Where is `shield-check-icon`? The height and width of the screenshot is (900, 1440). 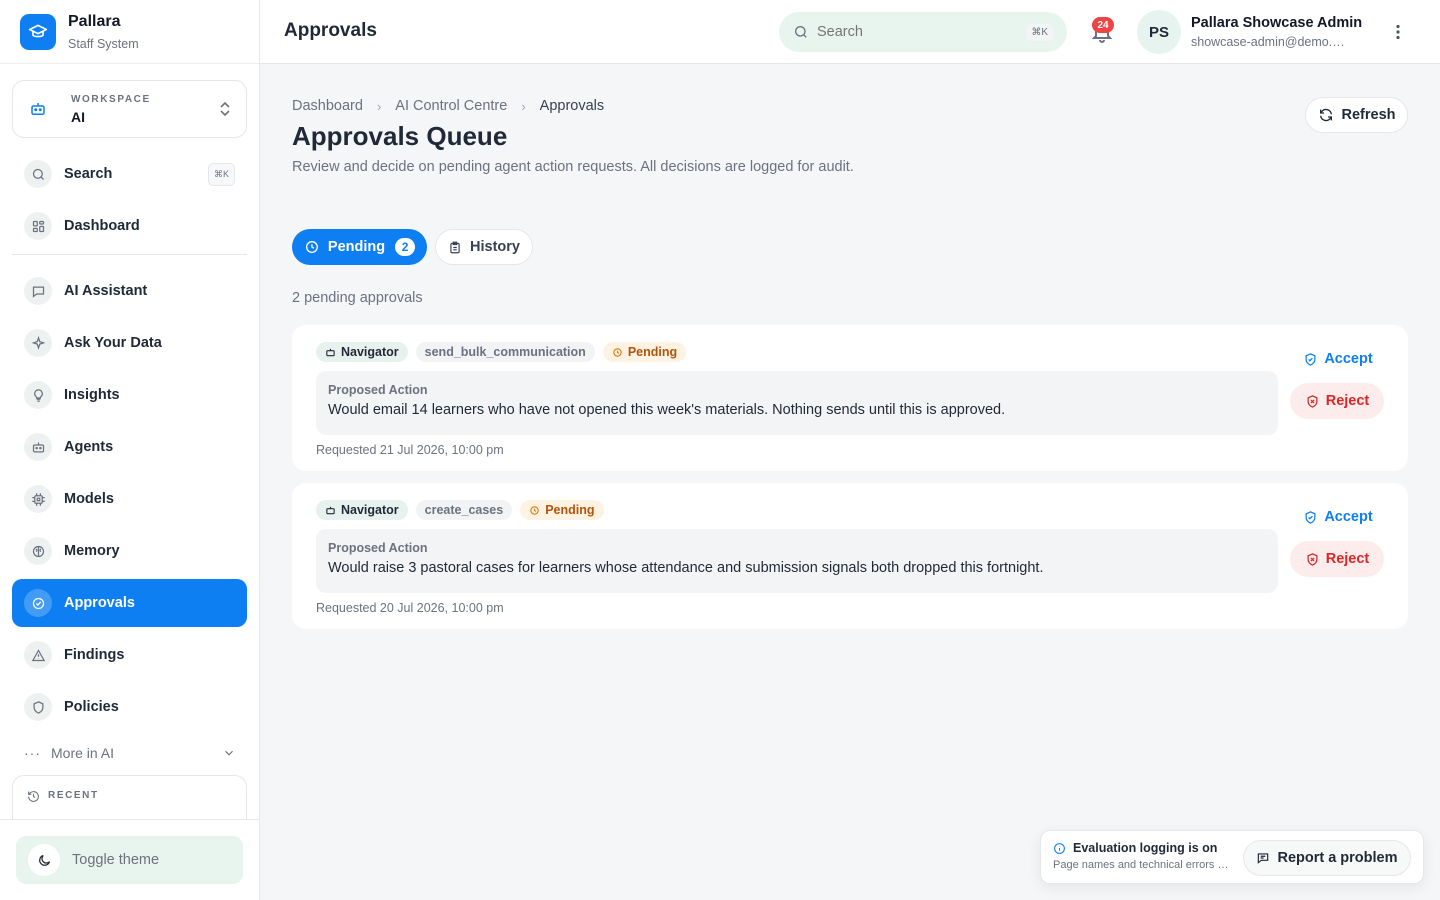
shield-check-icon is located at coordinates (1310, 517).